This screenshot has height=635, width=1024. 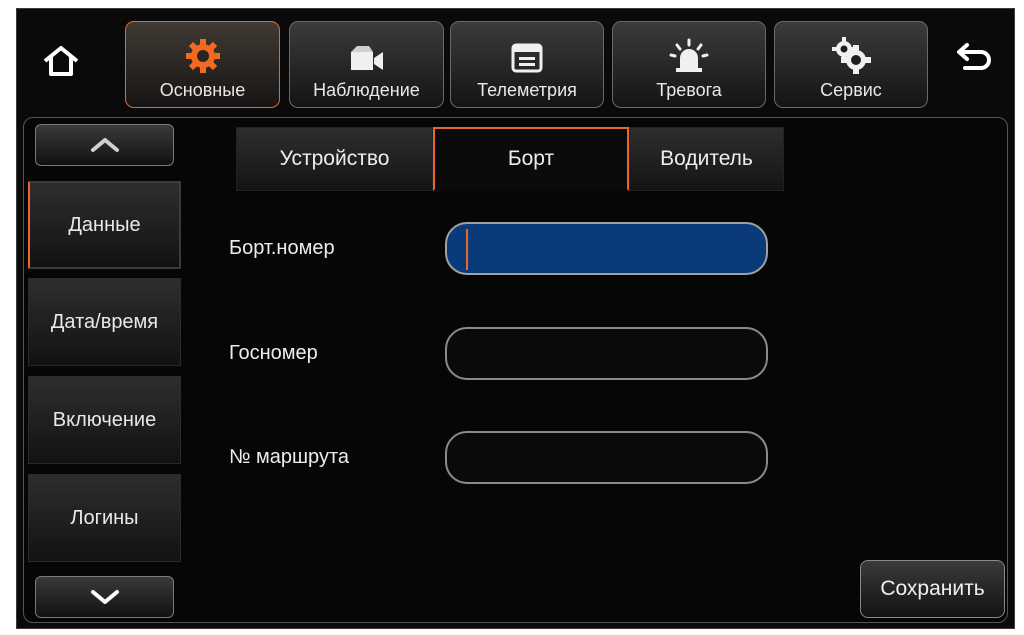 I want to click on tab-telemetry-label: Телеметрия, so click(x=527, y=90).